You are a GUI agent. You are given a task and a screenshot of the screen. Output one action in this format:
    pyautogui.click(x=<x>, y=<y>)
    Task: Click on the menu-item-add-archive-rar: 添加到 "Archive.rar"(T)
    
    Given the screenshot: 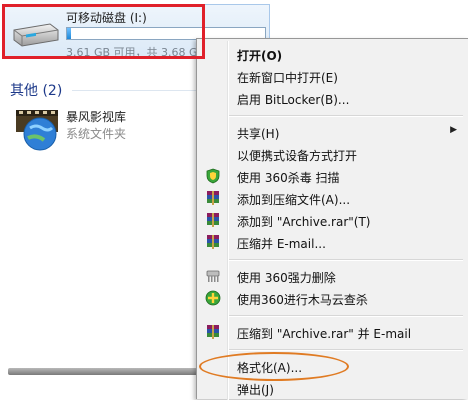 What is the action you would take?
    pyautogui.click(x=332, y=220)
    